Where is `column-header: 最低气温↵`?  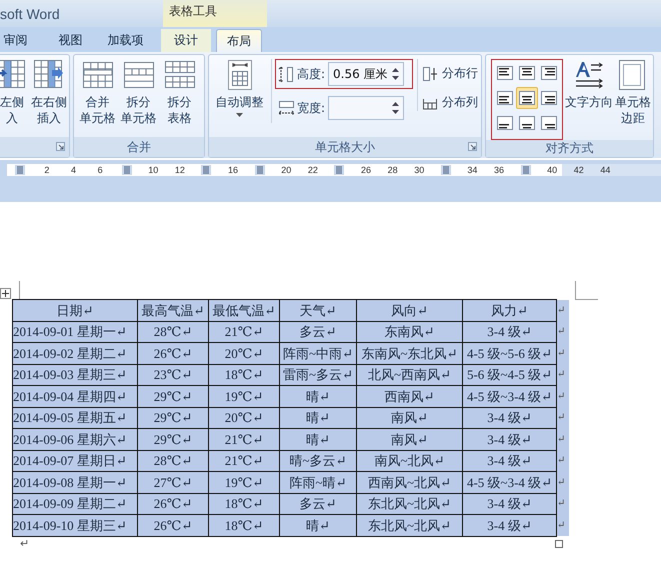
column-header: 最低气温↵ is located at coordinates (244, 310).